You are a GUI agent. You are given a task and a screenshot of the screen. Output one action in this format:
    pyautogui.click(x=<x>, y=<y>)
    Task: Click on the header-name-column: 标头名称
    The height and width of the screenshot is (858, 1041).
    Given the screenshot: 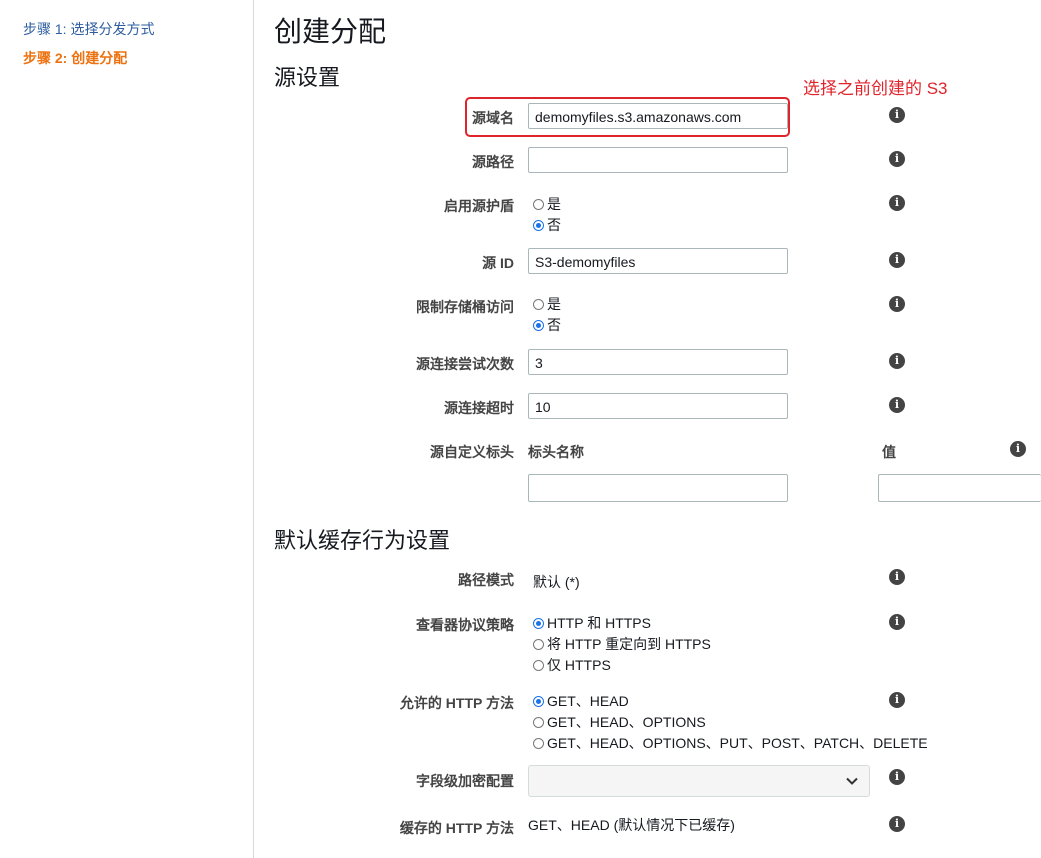 What is the action you would take?
    pyautogui.click(x=556, y=452)
    